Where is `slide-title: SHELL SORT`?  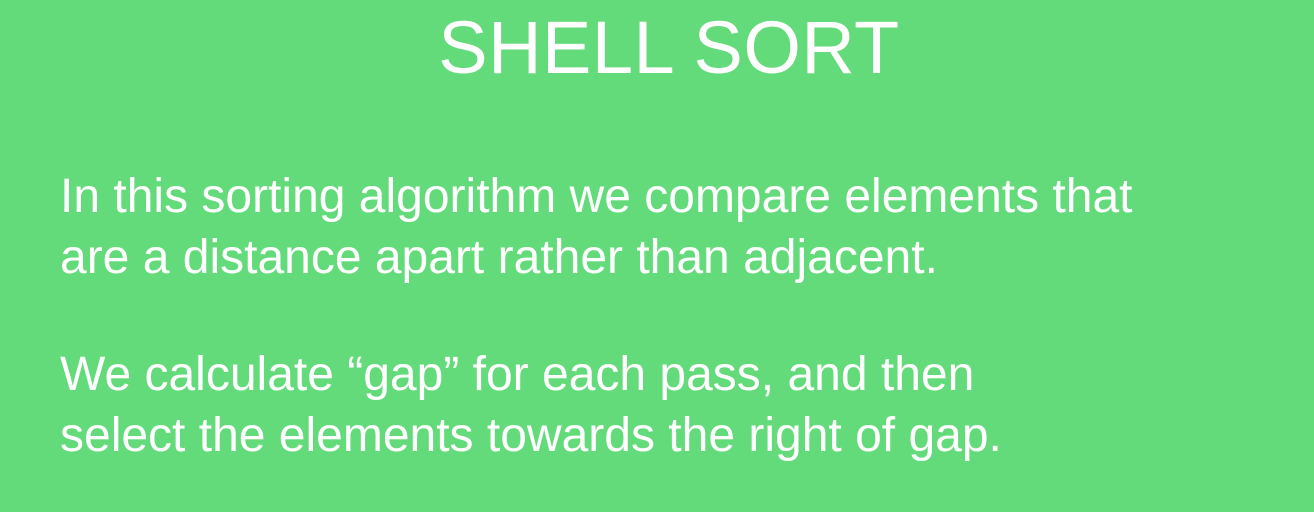
slide-title: SHELL SORT is located at coordinates (669, 47).